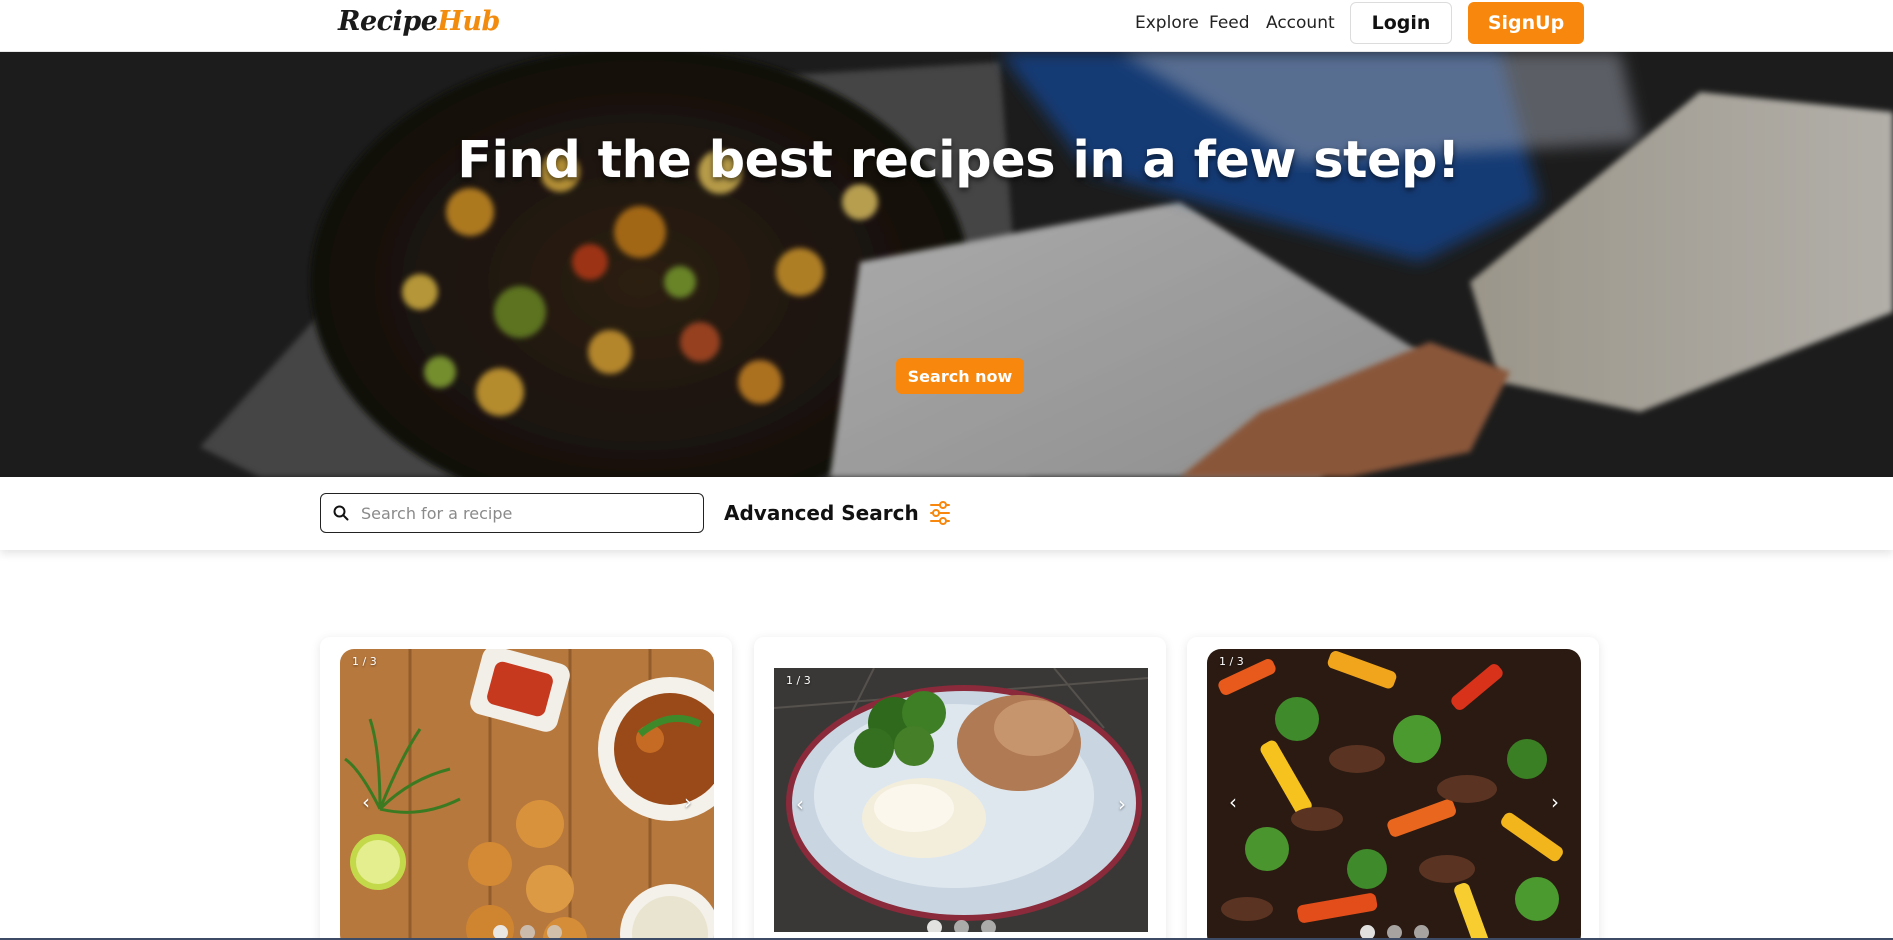  What do you see at coordinates (1300, 23) in the screenshot?
I see `nav-link-account: Account` at bounding box center [1300, 23].